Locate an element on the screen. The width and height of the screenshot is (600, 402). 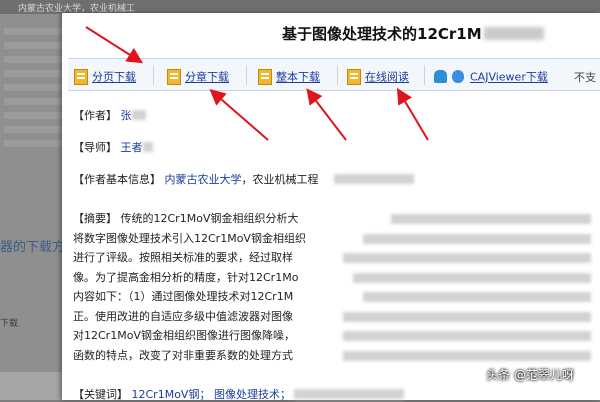
background-bottom-box is located at coordinates (35, 386).